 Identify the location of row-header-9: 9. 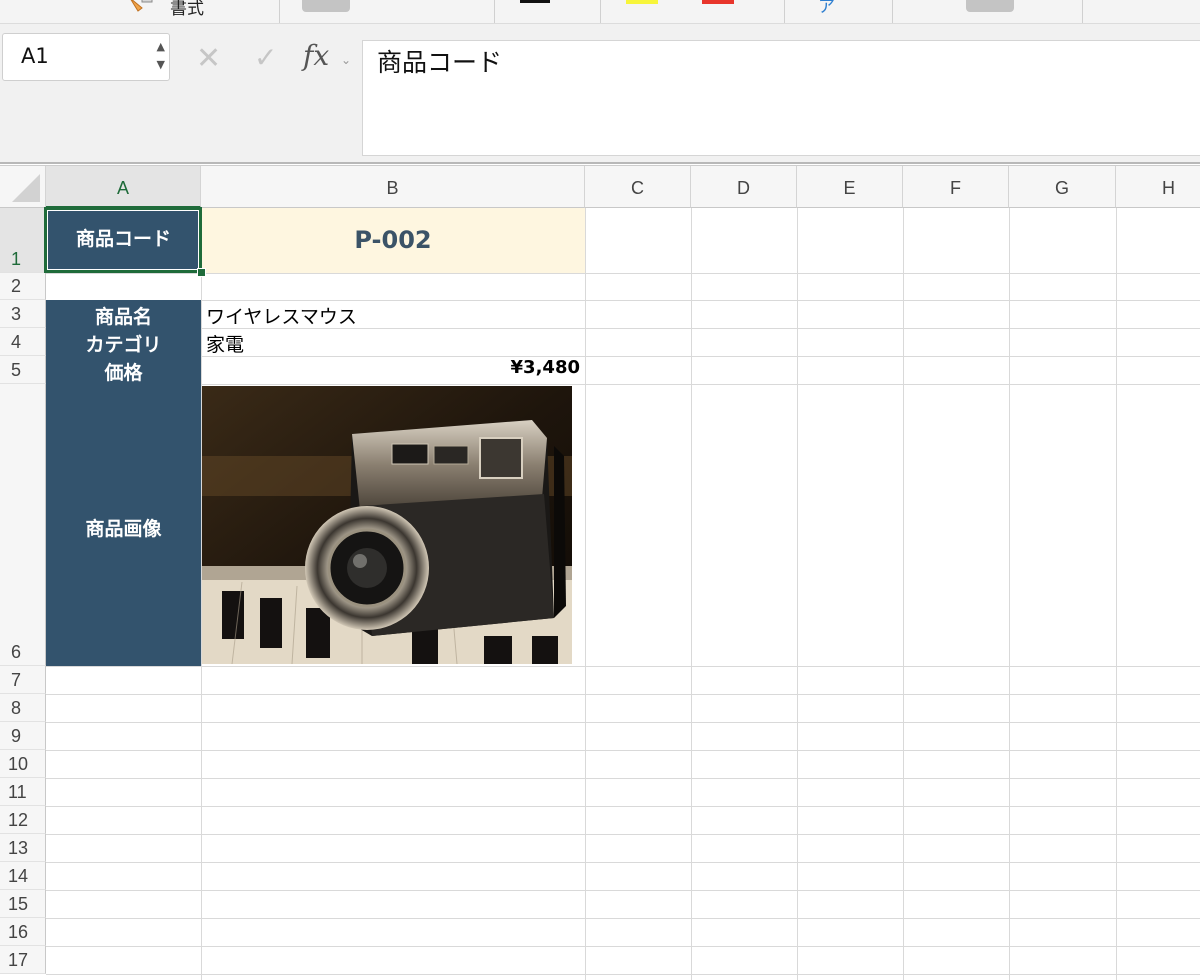
(23, 736).